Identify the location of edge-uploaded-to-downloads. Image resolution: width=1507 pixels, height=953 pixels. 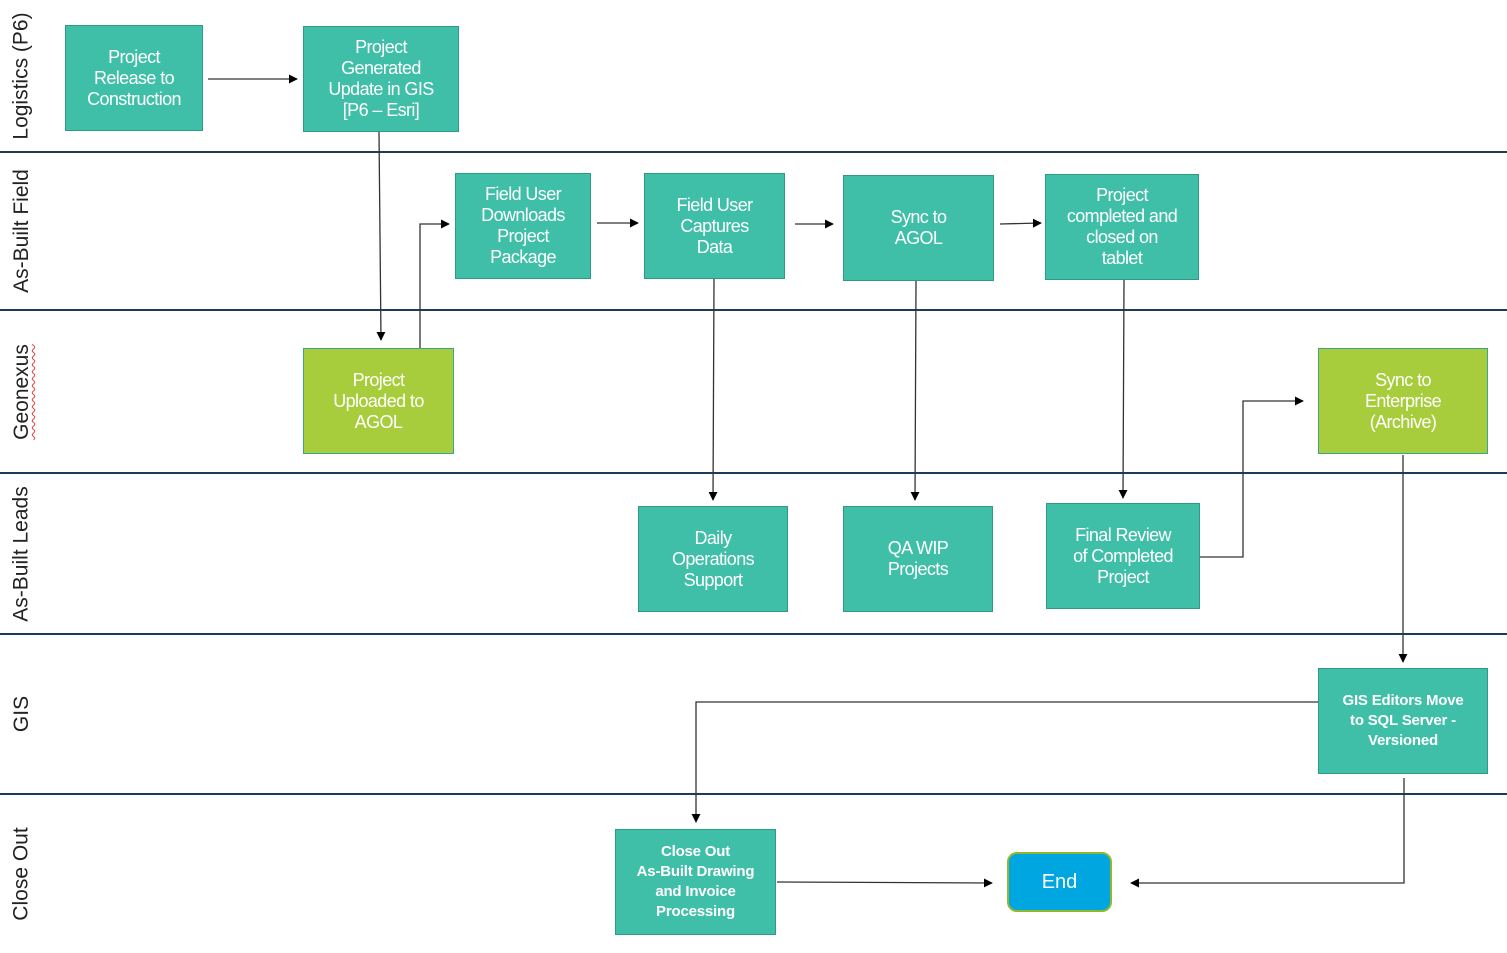
(434, 283).